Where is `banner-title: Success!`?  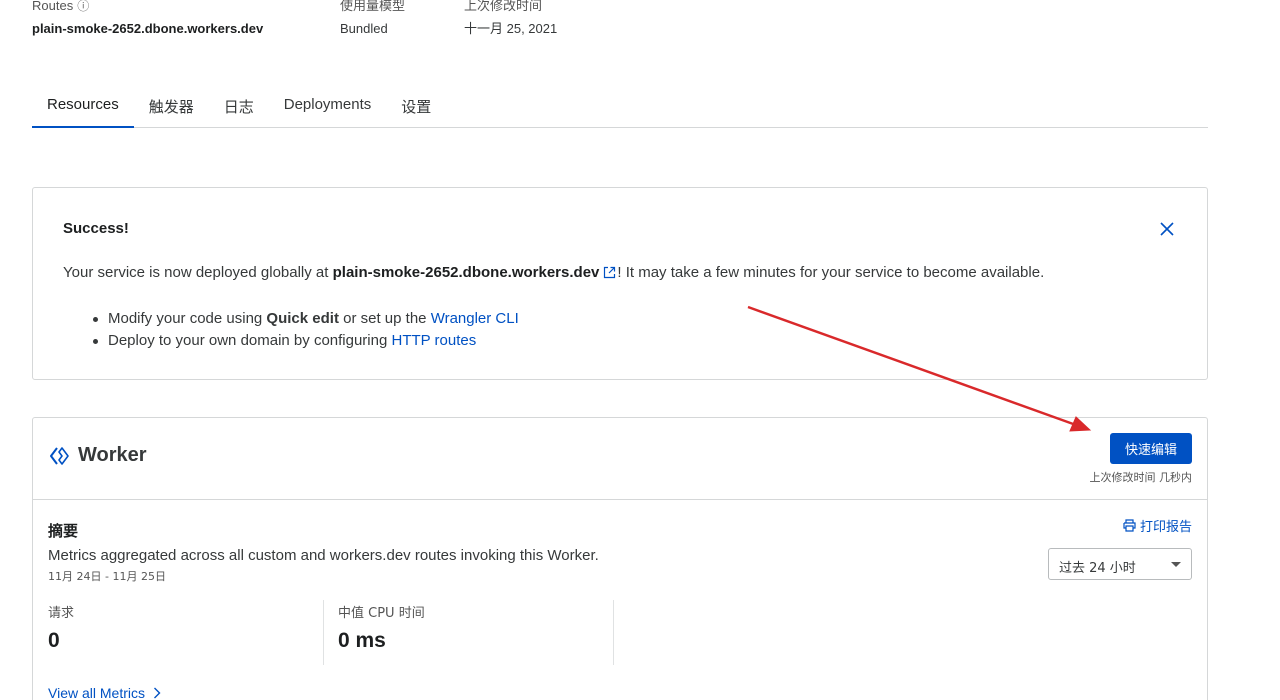
banner-title: Success! is located at coordinates (96, 228).